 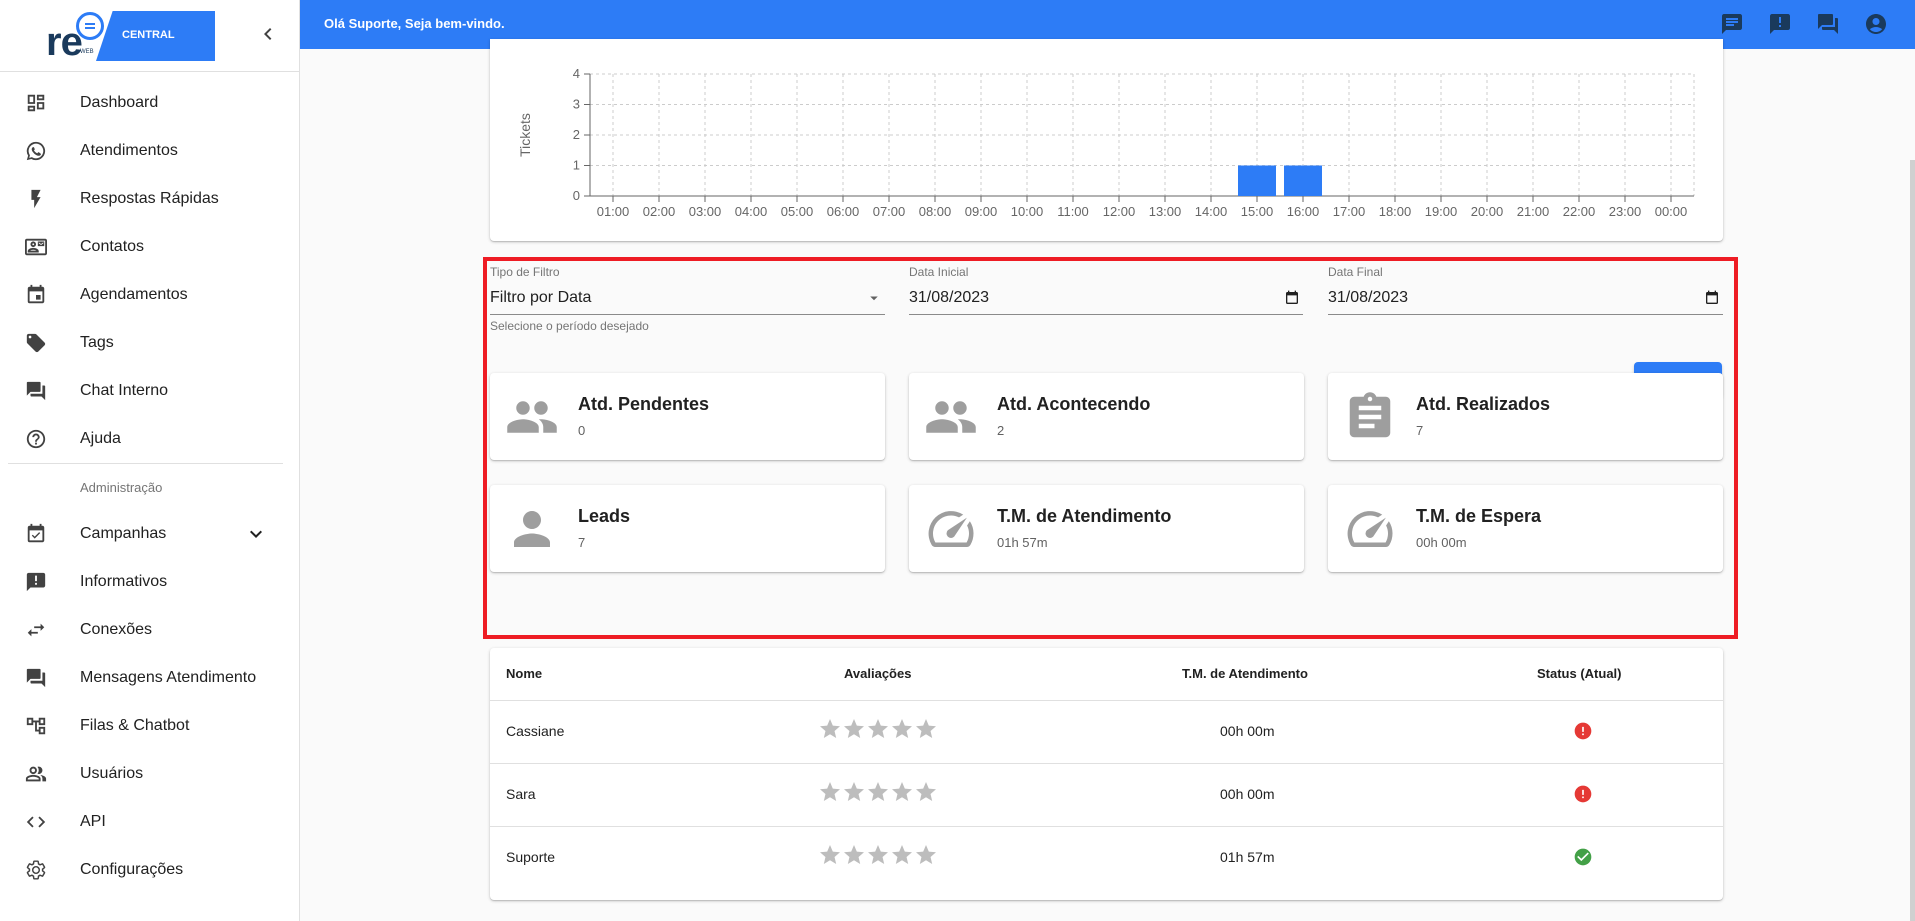 What do you see at coordinates (1106, 732) in the screenshot?
I see `table-row: Cassiane 00h 00m` at bounding box center [1106, 732].